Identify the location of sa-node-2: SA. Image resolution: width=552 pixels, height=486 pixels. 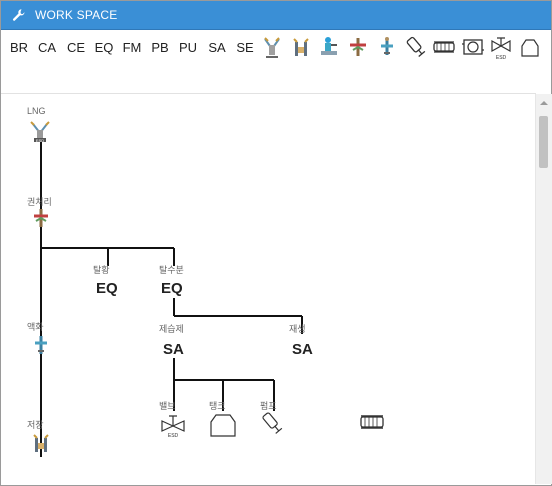
(302, 349).